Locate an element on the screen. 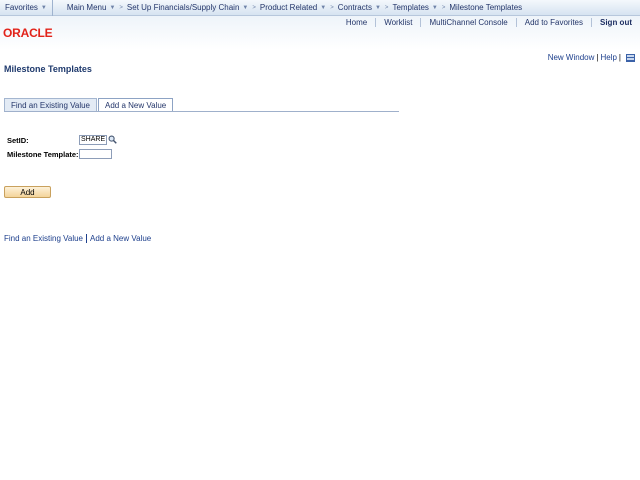 The image size is (640, 480). breadcrumb-setup-financials: Set Up Financials/Supply Chain ▼ is located at coordinates (187, 7).